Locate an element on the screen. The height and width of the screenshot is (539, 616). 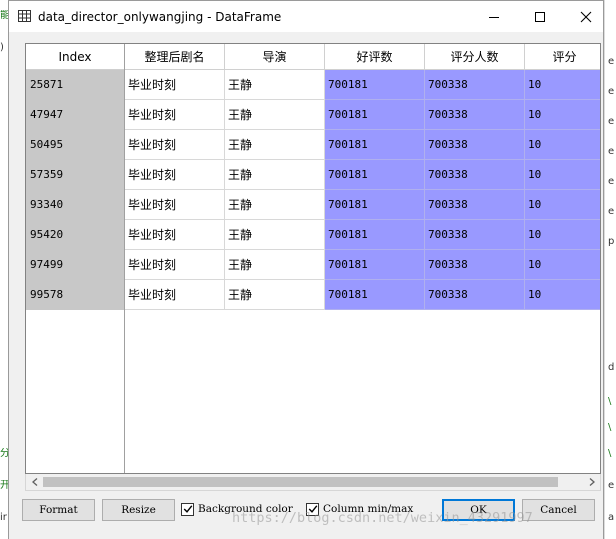
index-header: Index is located at coordinates (75, 57).